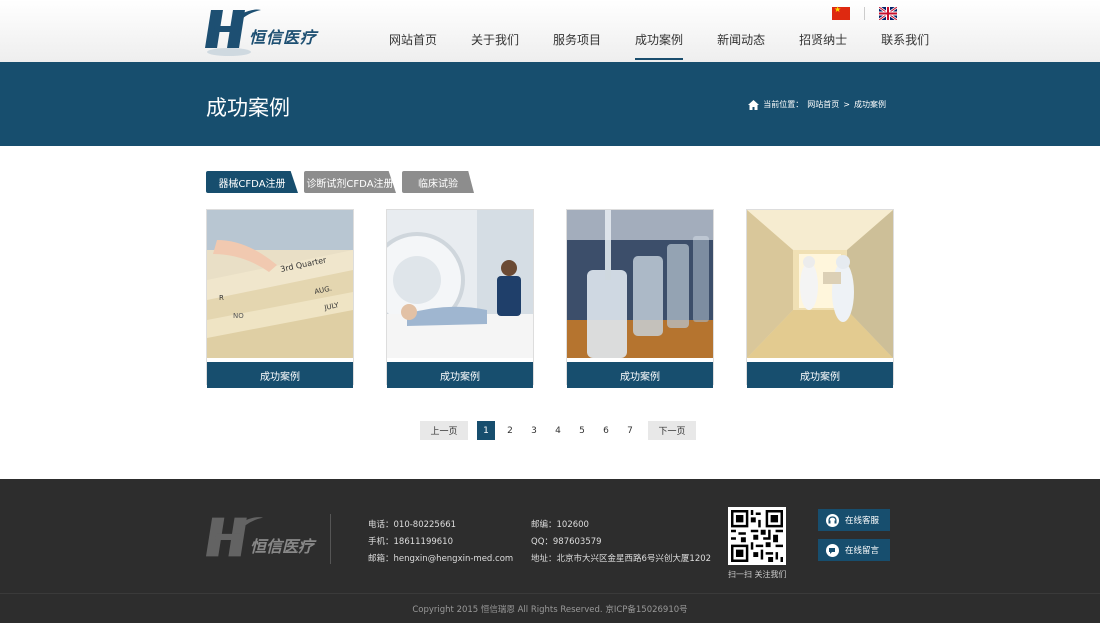  Describe the element at coordinates (486, 430) in the screenshot. I see `page-number: 1` at that location.